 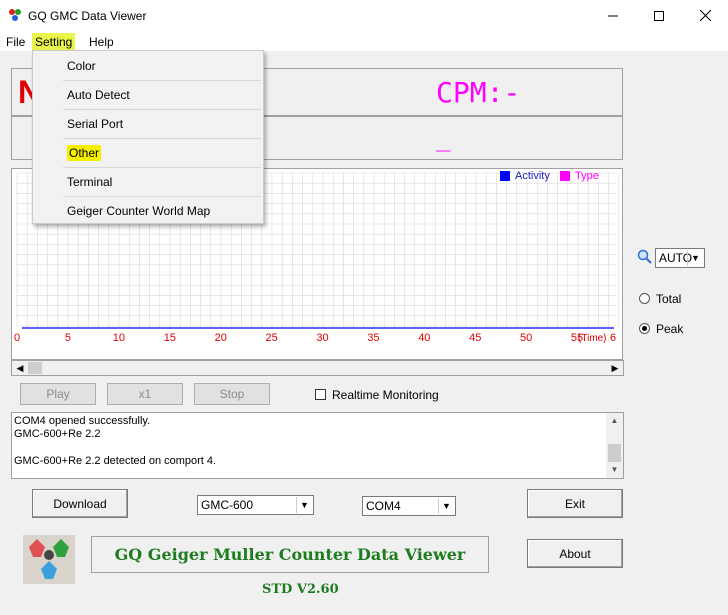 I want to click on x-tick-label: 10, so click(x=119, y=338).